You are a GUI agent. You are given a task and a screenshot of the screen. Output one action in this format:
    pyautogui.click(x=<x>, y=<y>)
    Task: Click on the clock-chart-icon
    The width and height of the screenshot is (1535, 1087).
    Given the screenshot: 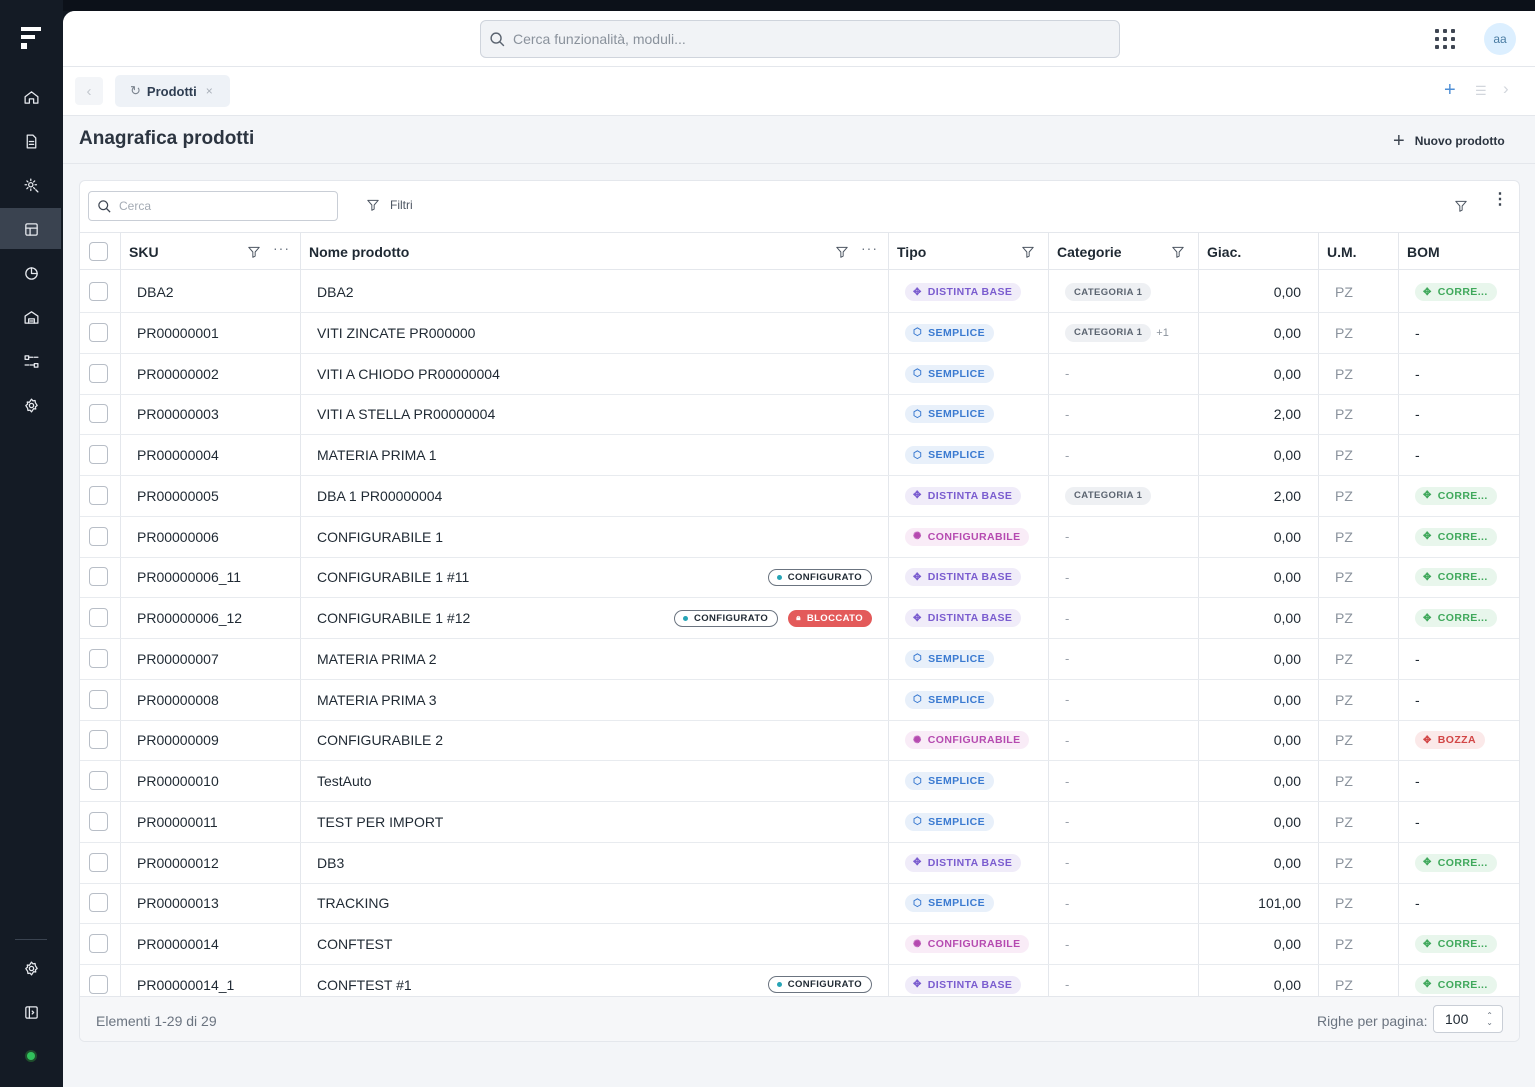 What is the action you would take?
    pyautogui.click(x=31, y=273)
    